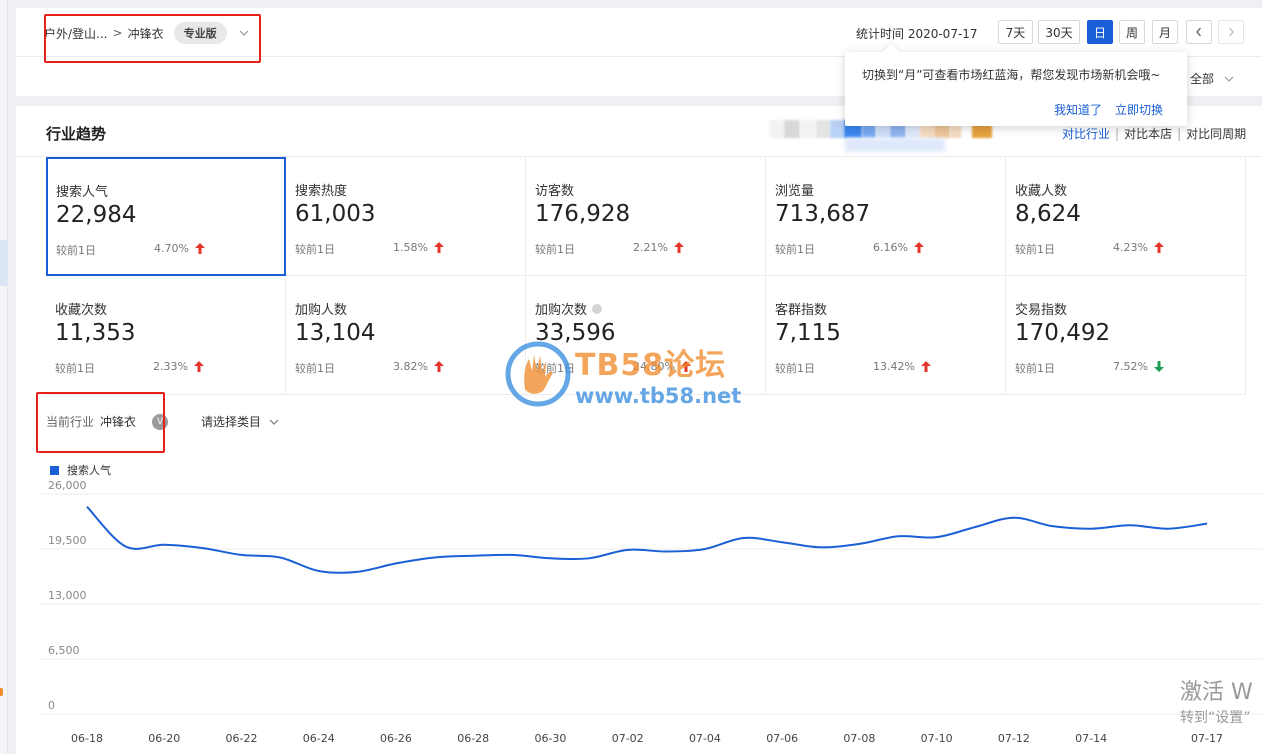 The height and width of the screenshot is (754, 1262). I want to click on y-tick-label: 0, so click(51, 705).